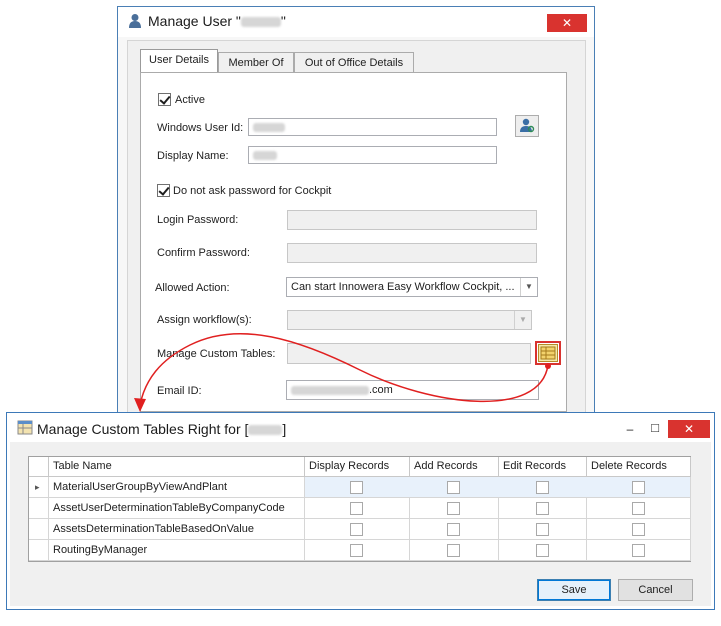 This screenshot has height=626, width=721. Describe the element at coordinates (179, 61) in the screenshot. I see `tab-user-details: User Details` at that location.